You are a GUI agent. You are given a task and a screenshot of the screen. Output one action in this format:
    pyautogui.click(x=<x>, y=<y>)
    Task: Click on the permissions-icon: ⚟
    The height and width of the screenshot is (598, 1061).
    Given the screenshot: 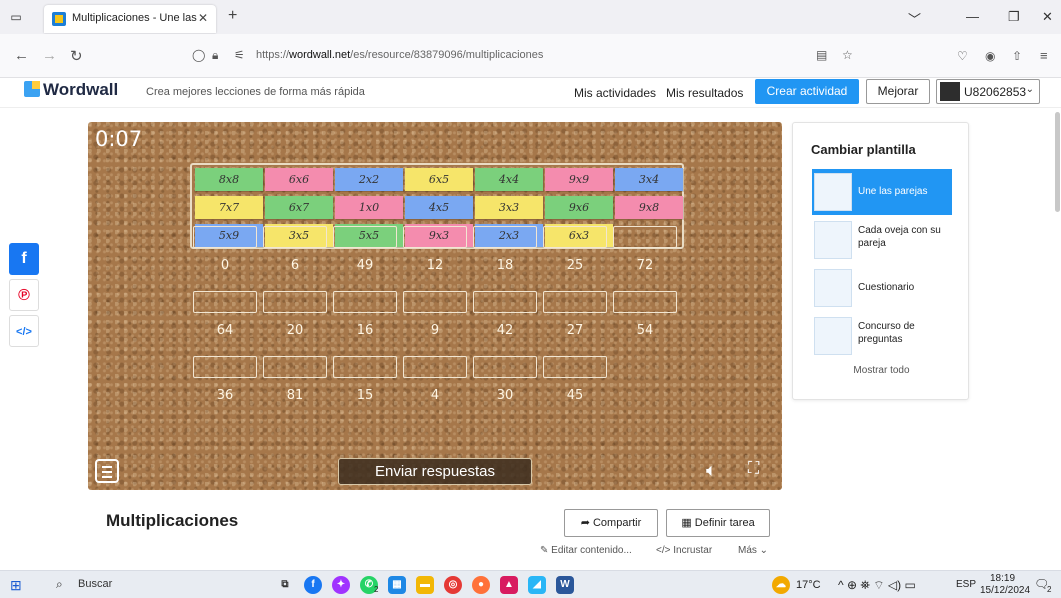 What is the action you would take?
    pyautogui.click(x=239, y=55)
    